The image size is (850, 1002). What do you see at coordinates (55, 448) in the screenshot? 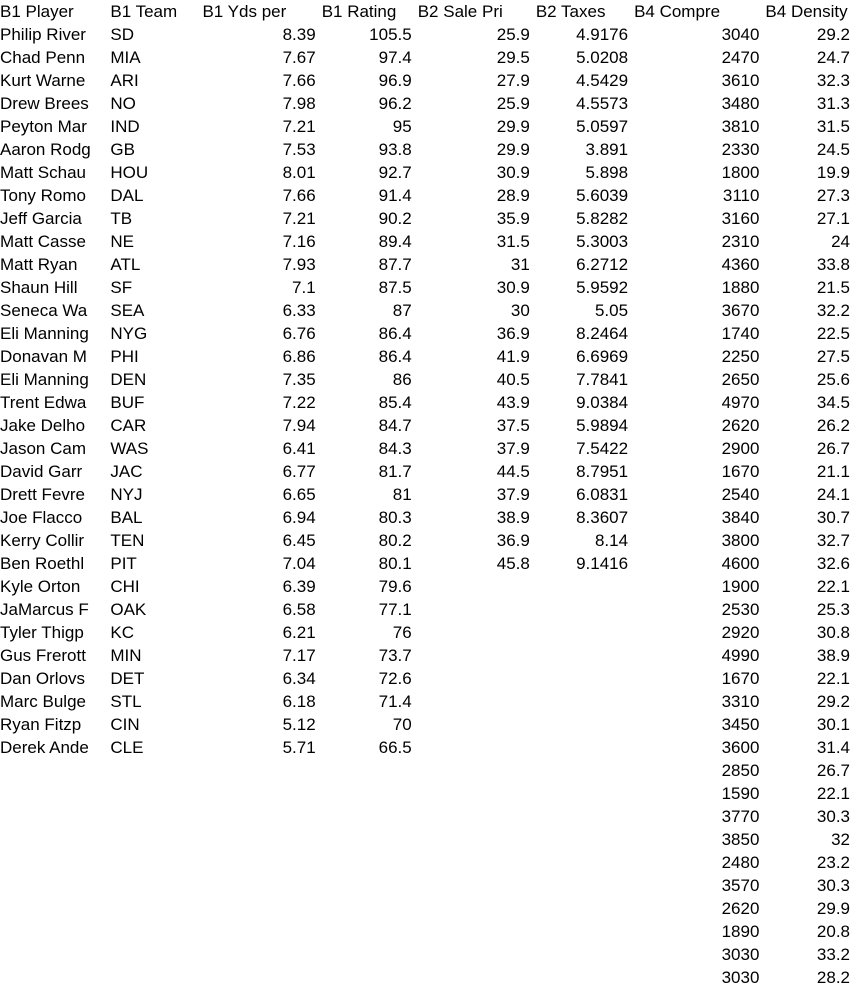
I see `cell-player: Jason Cam` at bounding box center [55, 448].